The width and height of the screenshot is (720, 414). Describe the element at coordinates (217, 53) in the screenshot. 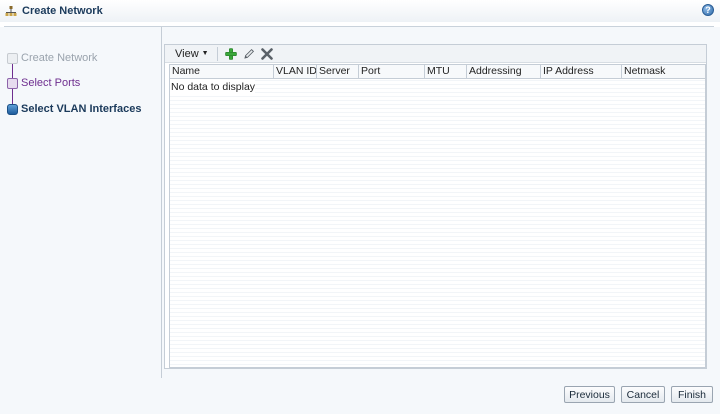

I see `toolbar-divider` at that location.